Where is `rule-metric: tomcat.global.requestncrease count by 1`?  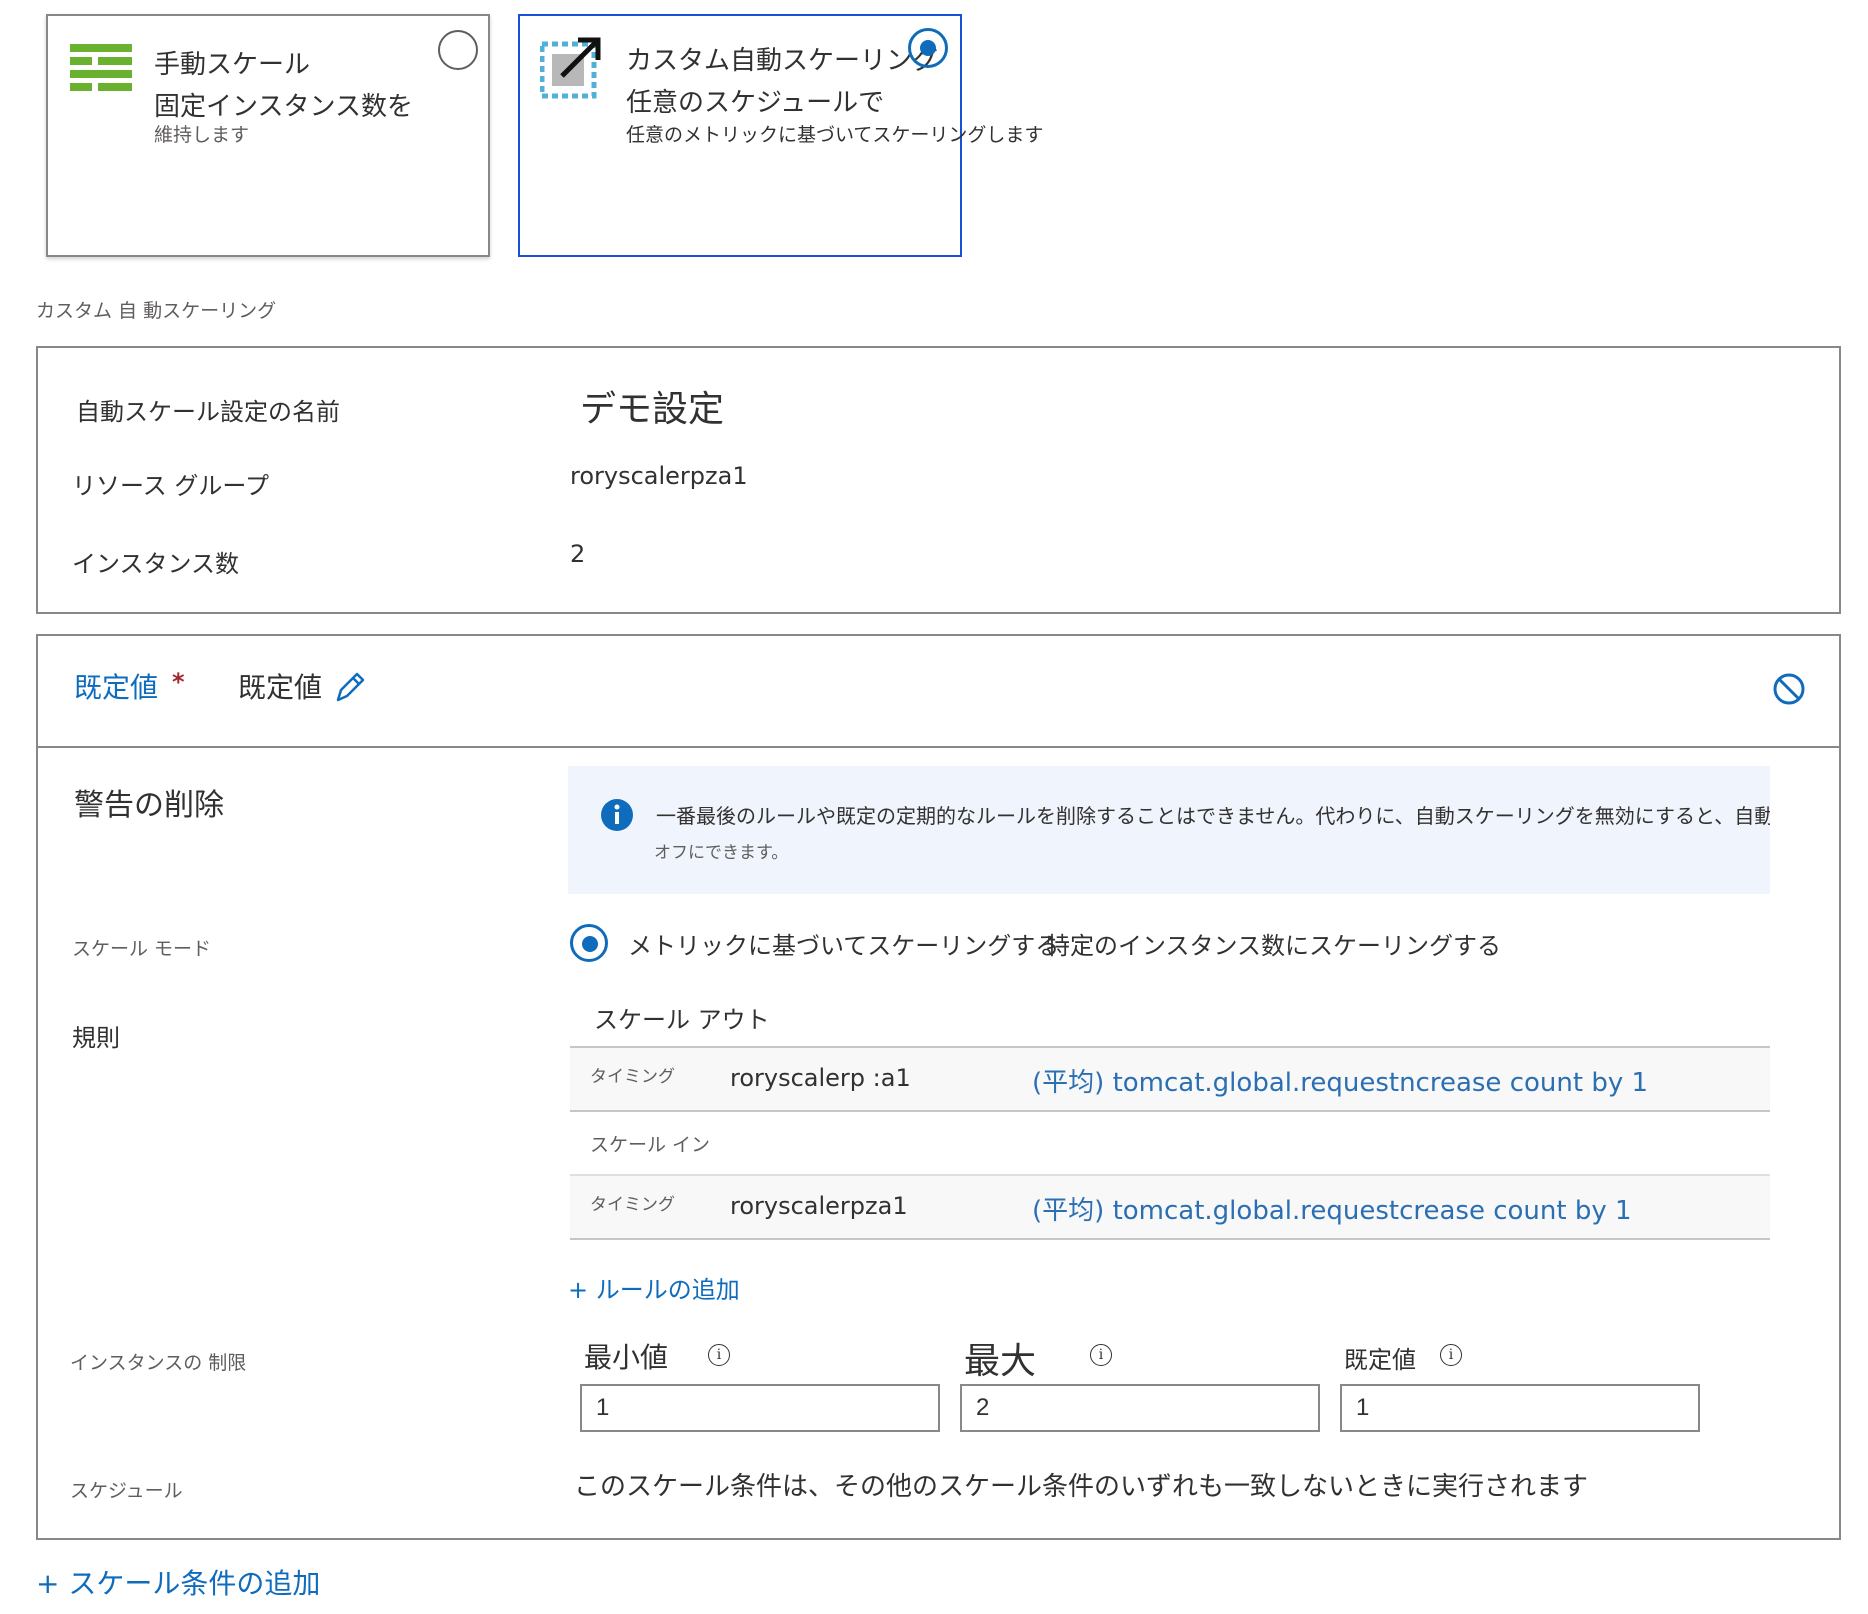 rule-metric: tomcat.global.requestncrease count by 1 is located at coordinates (1380, 1083).